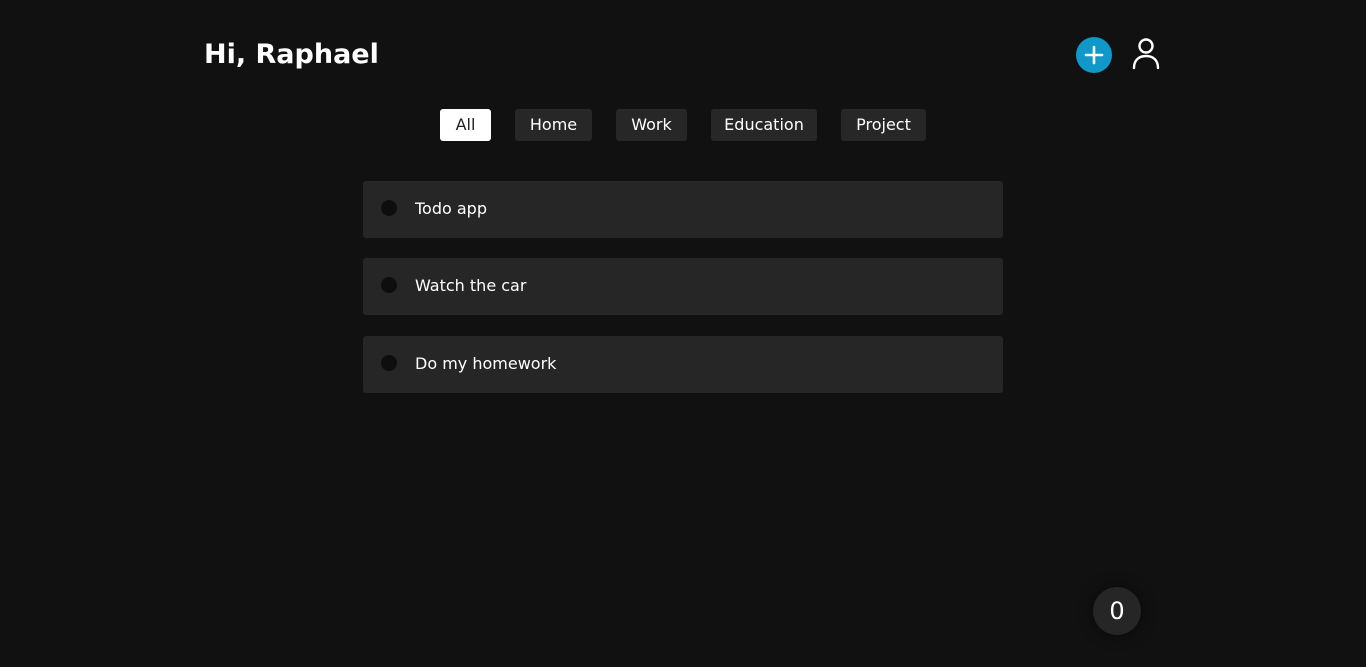 This screenshot has height=667, width=1366. What do you see at coordinates (683, 286) in the screenshot?
I see `task-item: Watch the car` at bounding box center [683, 286].